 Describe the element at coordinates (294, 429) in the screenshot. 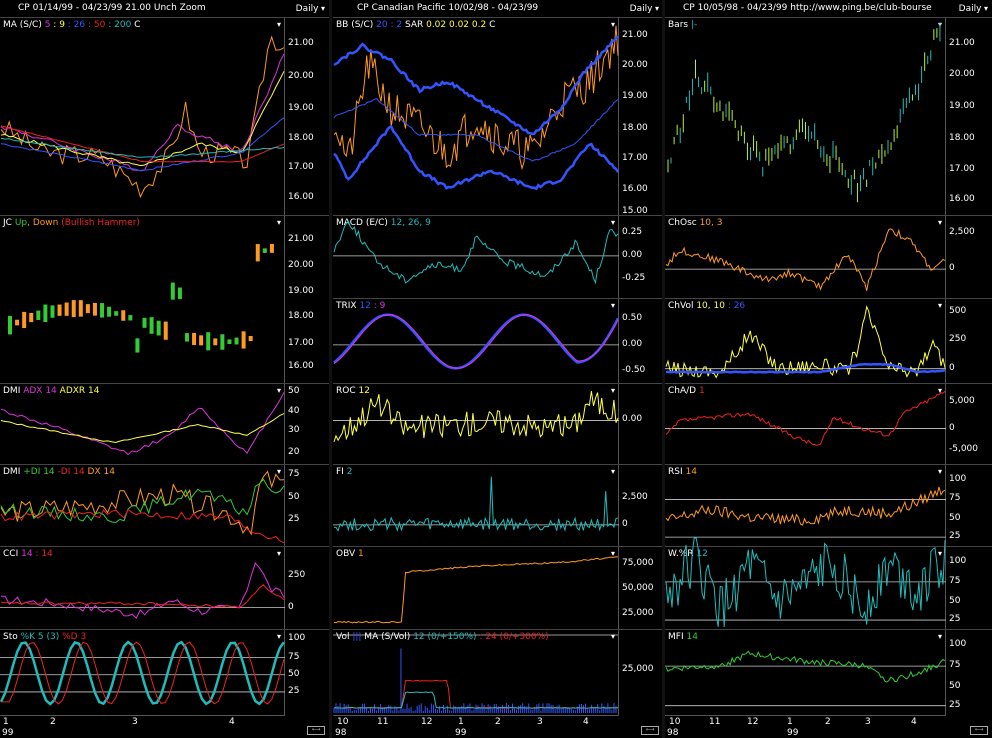

I see `y-tick-label: 30` at that location.